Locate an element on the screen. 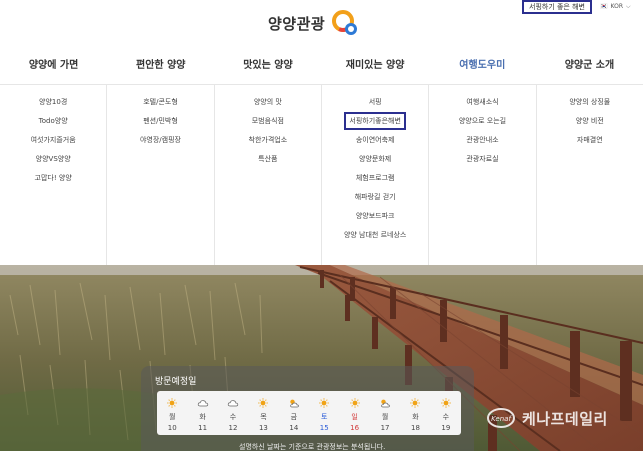 The height and width of the screenshot is (451, 643). menu-item: 양양보드파크 is located at coordinates (375, 216).